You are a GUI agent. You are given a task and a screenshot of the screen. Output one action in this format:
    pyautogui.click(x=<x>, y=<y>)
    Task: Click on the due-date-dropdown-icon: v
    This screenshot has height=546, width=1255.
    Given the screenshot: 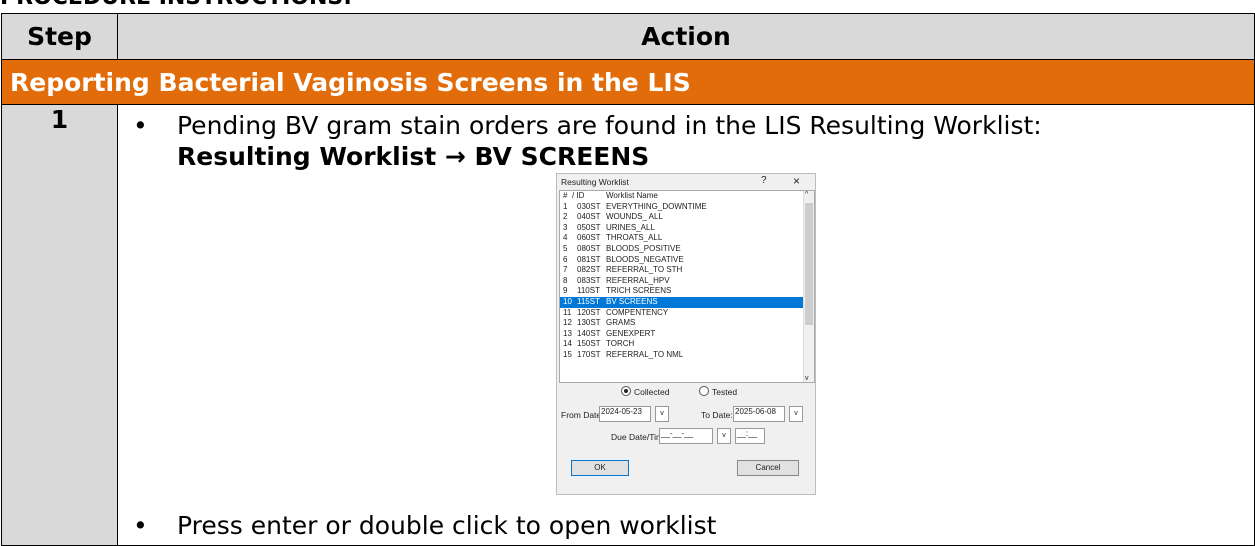 What is the action you would take?
    pyautogui.click(x=724, y=436)
    